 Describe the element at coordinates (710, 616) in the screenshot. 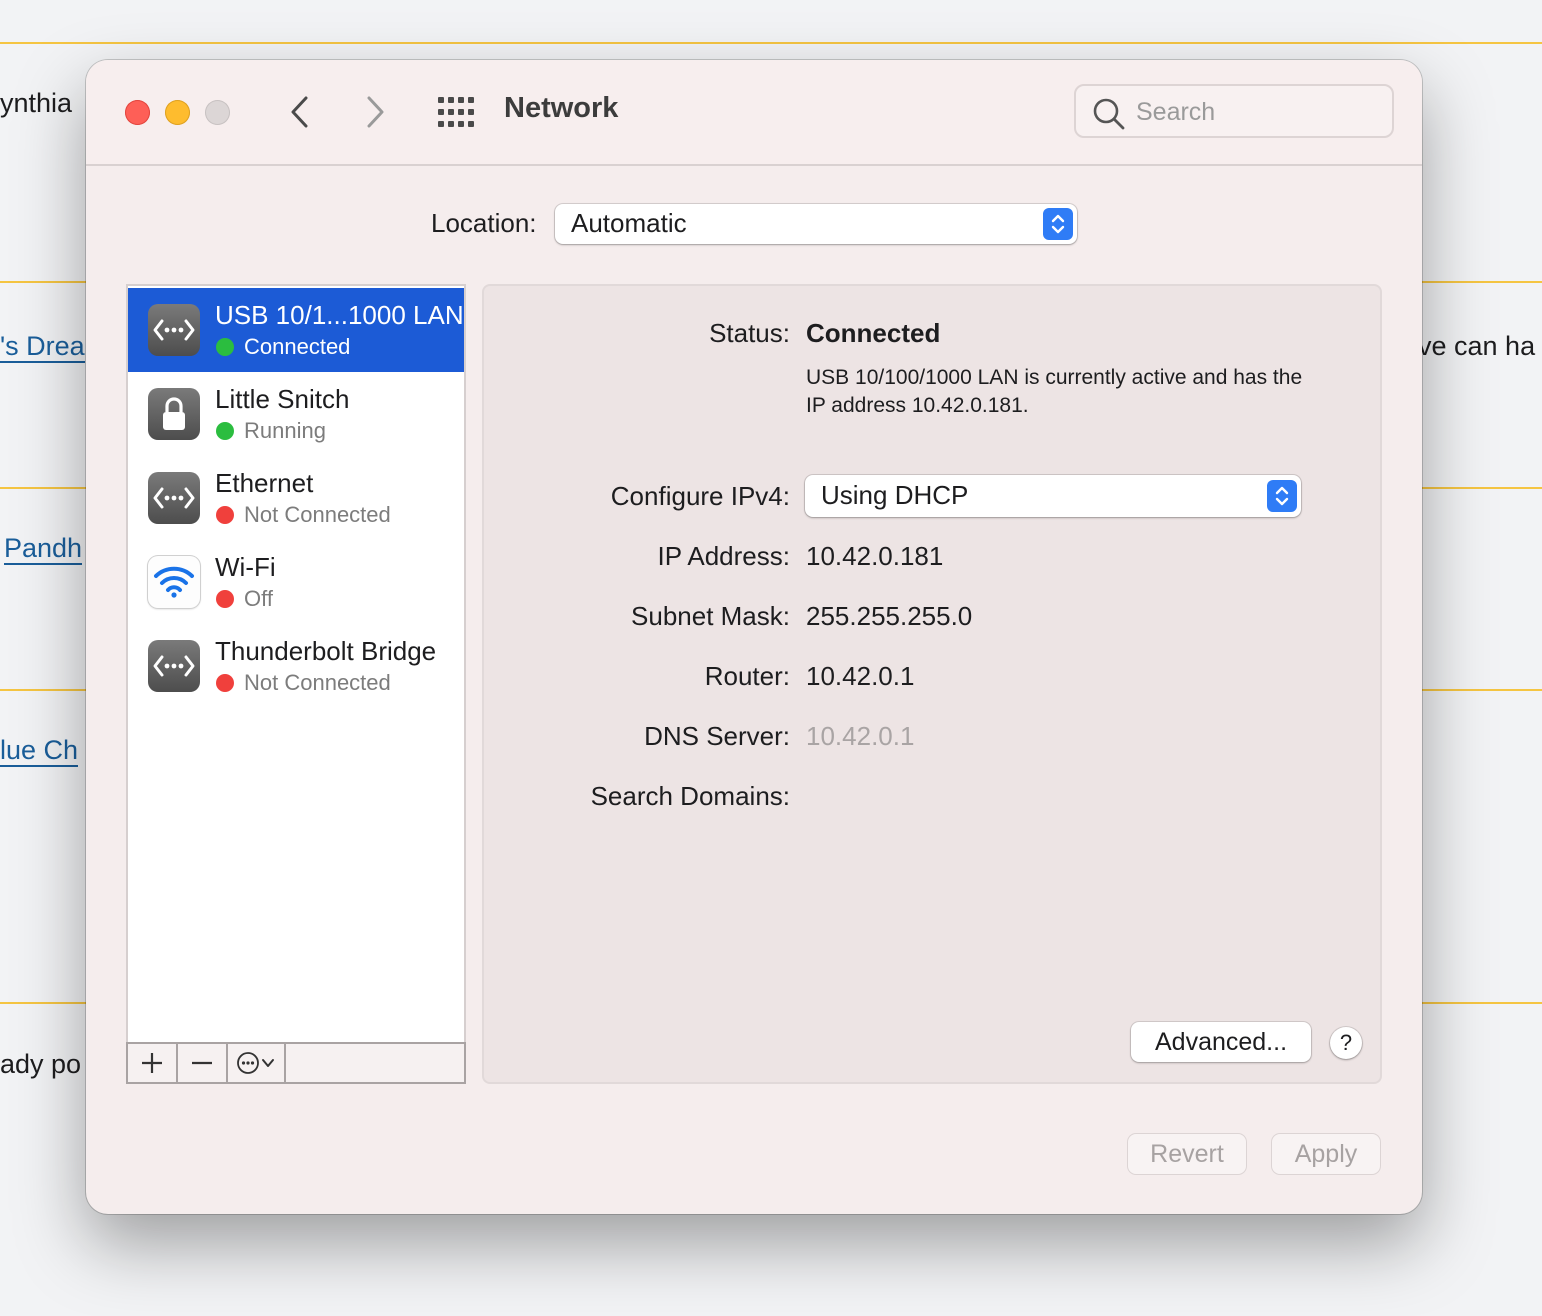

I see `subnet-mask-label: Subnet Mask:` at that location.